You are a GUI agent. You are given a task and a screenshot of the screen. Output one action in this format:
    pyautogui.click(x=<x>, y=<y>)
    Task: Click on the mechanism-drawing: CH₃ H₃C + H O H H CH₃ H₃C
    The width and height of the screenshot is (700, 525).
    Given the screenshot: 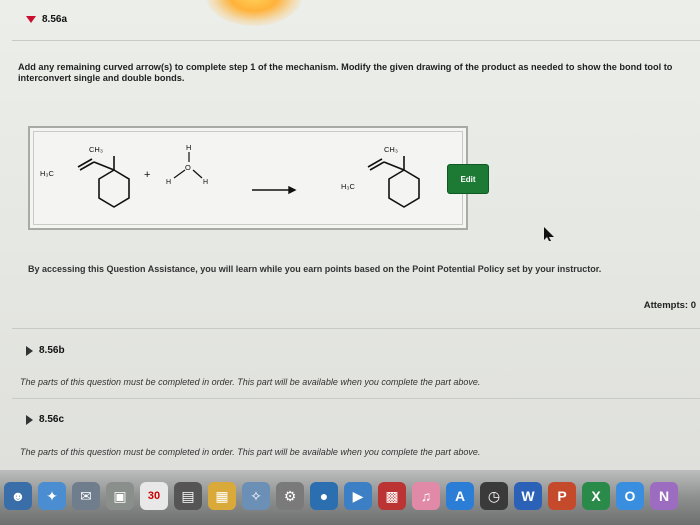 What is the action you would take?
    pyautogui.click(x=230, y=175)
    